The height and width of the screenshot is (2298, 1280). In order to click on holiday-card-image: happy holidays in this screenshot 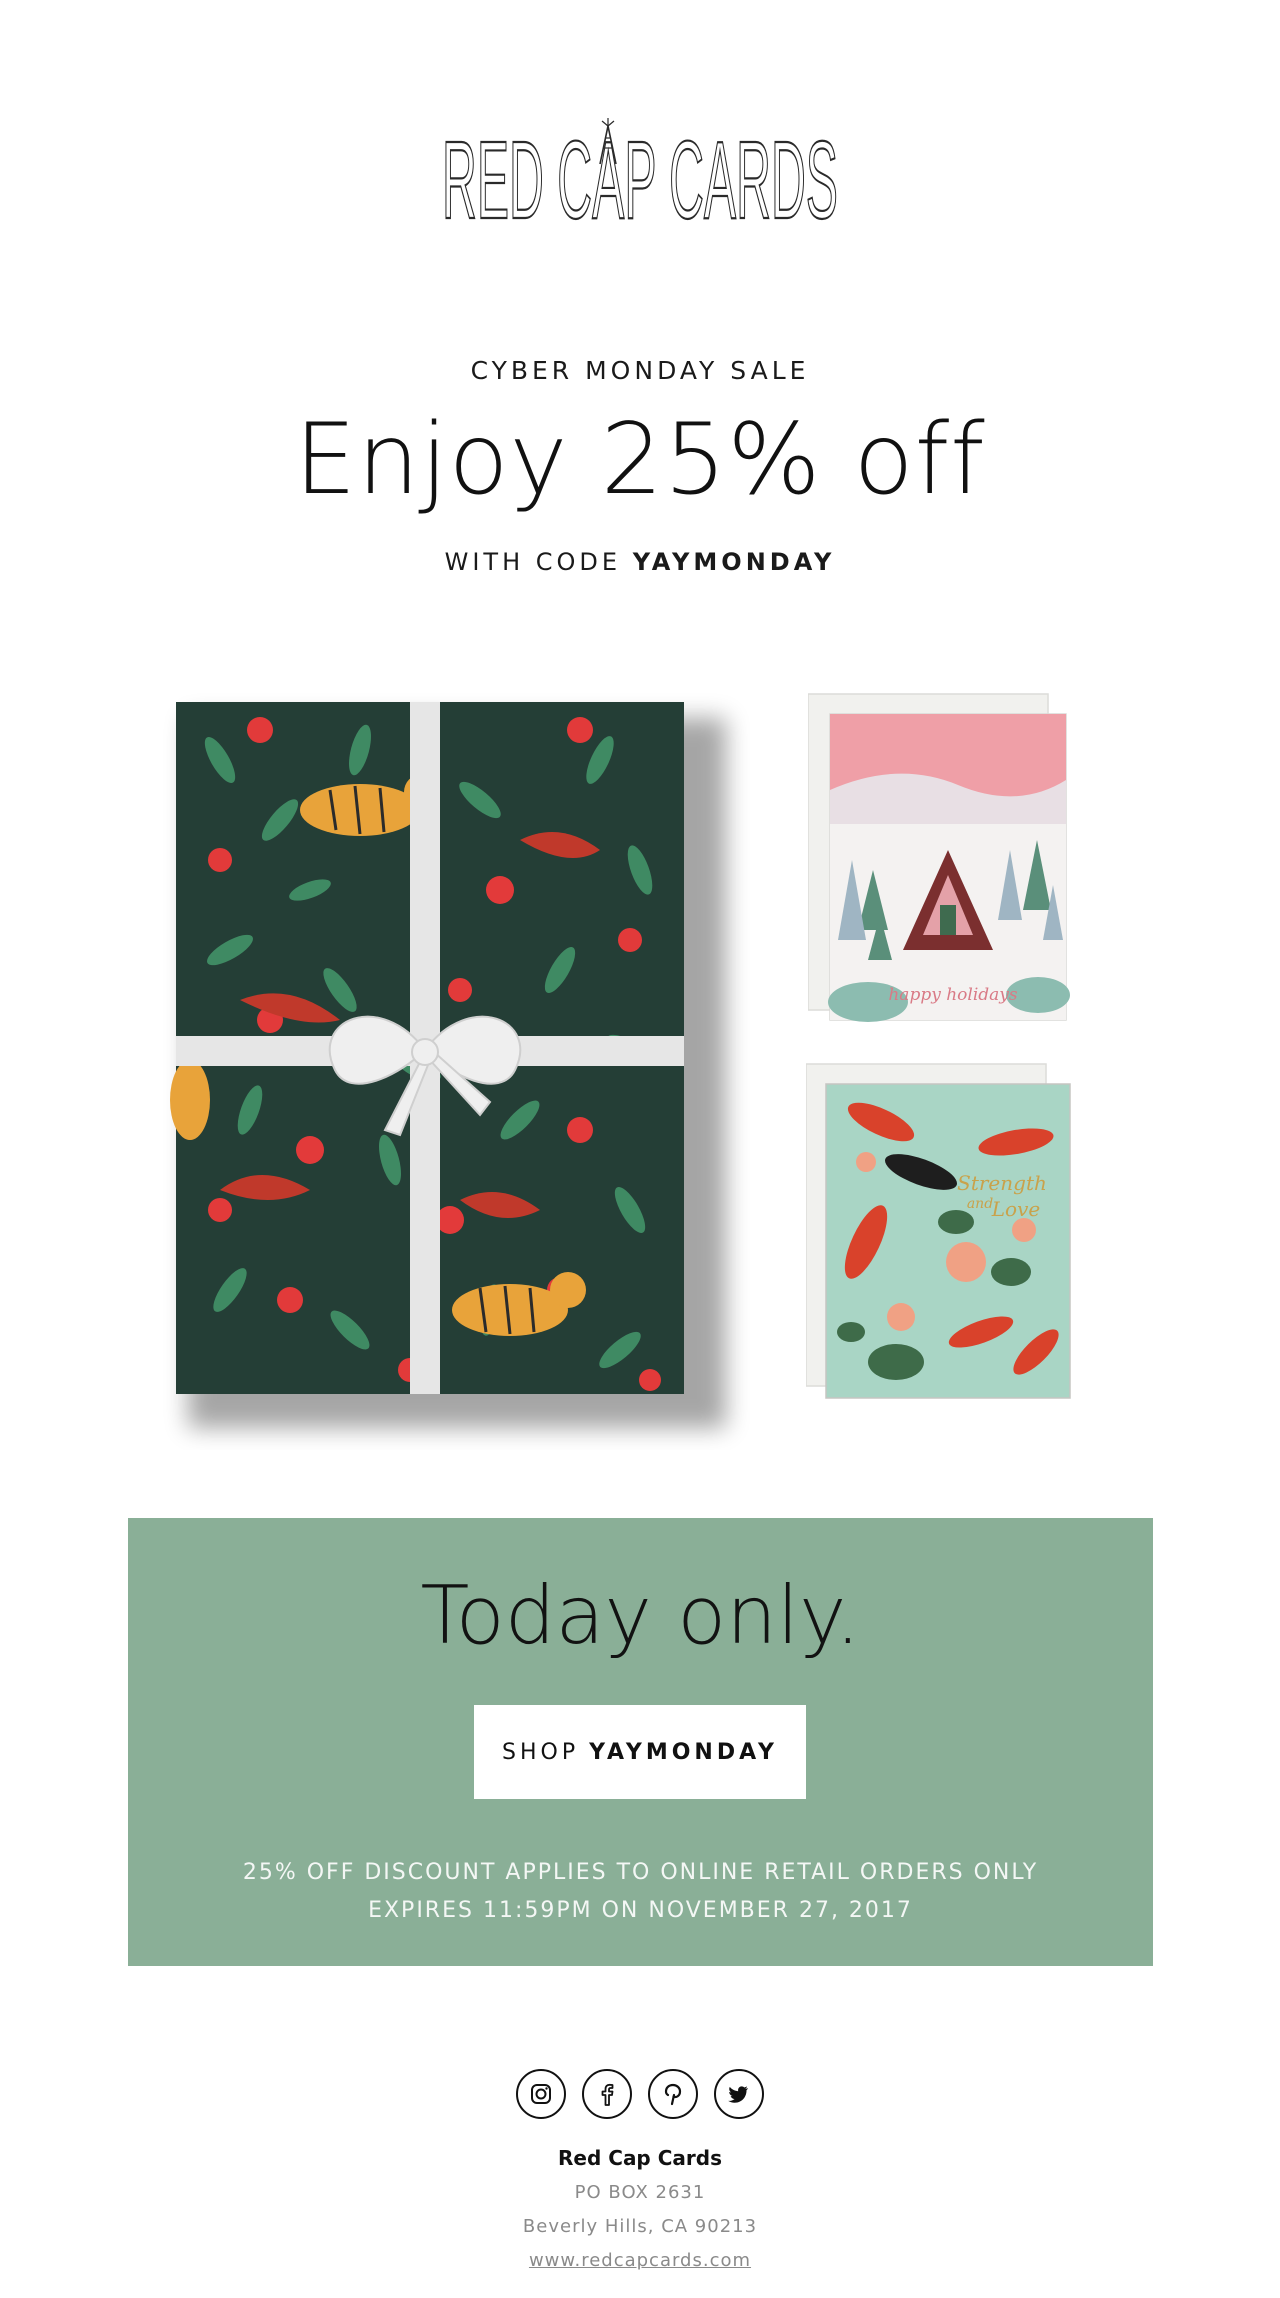, I will do `click(943, 860)`.